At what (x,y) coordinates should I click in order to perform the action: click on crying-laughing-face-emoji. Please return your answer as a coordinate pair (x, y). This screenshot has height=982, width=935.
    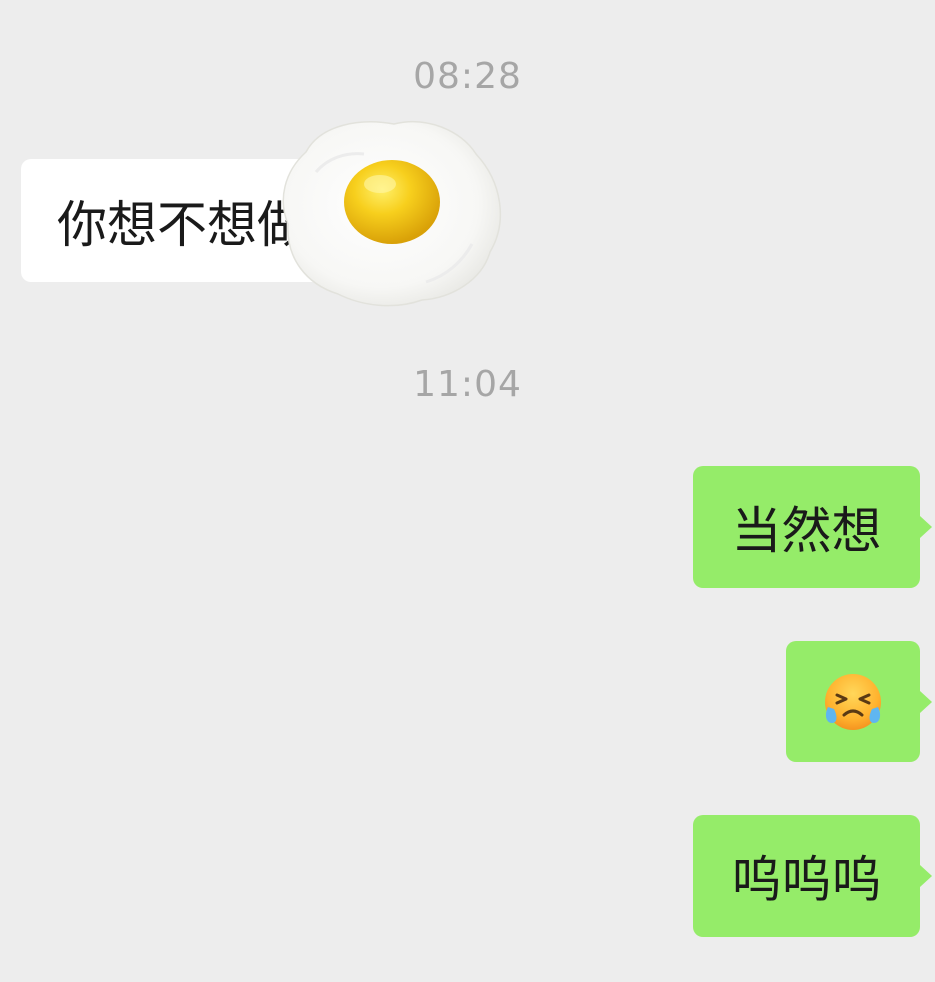
    Looking at the image, I should click on (853, 701).